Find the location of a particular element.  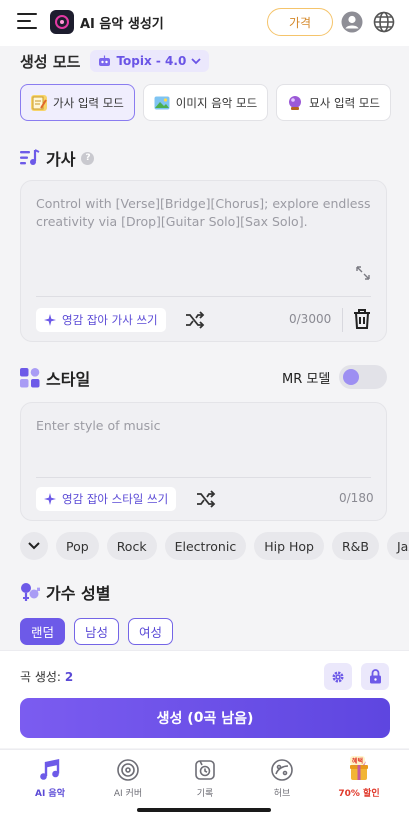

nav-item-ai-music: AI 음악 is located at coordinates (50, 778).